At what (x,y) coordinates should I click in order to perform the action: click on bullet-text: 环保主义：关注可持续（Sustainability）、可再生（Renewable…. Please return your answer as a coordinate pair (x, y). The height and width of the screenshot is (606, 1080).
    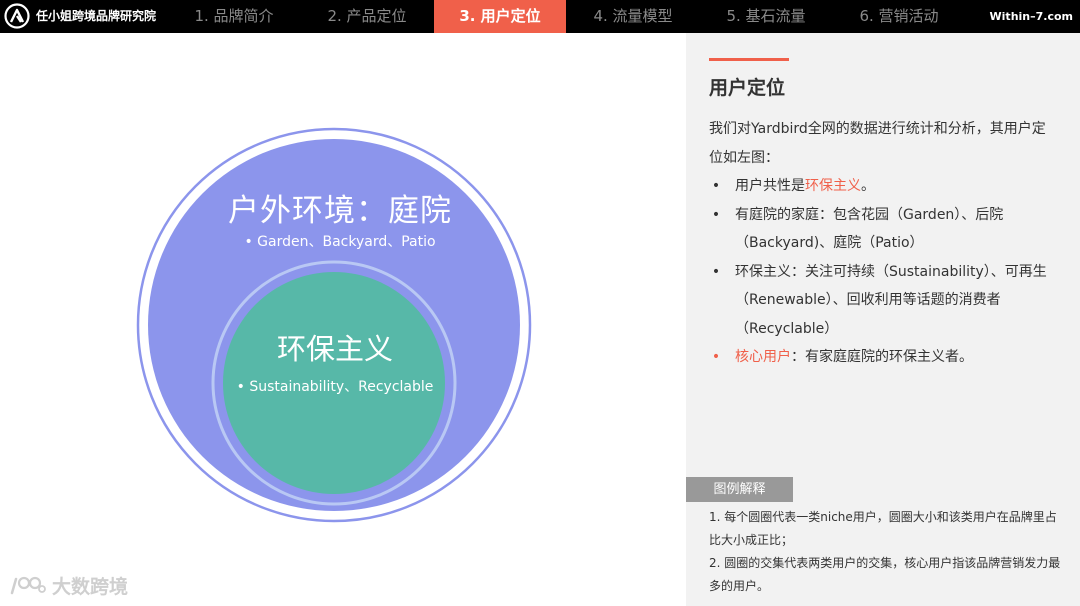
    Looking at the image, I should click on (891, 300).